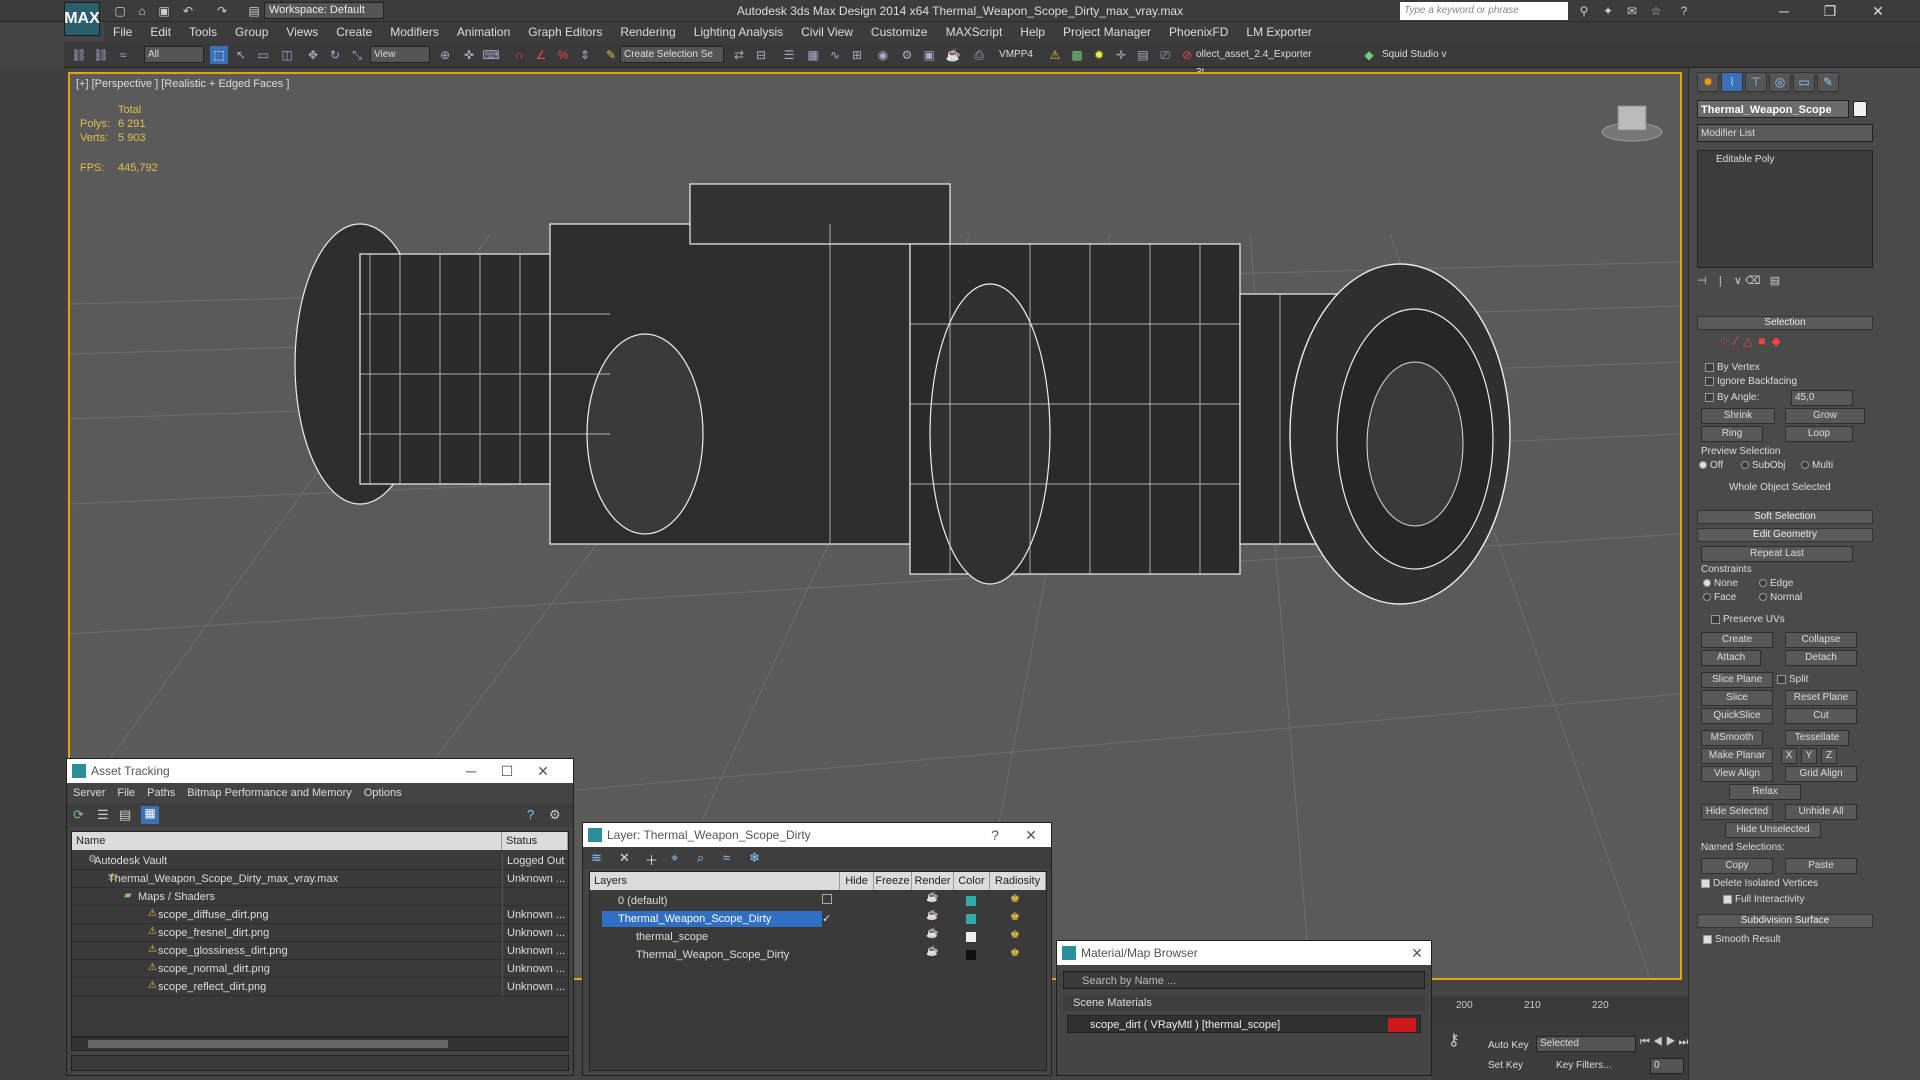 The width and height of the screenshot is (1920, 1080). What do you see at coordinates (254, 11) in the screenshot?
I see `project-folder-icon: ▤` at bounding box center [254, 11].